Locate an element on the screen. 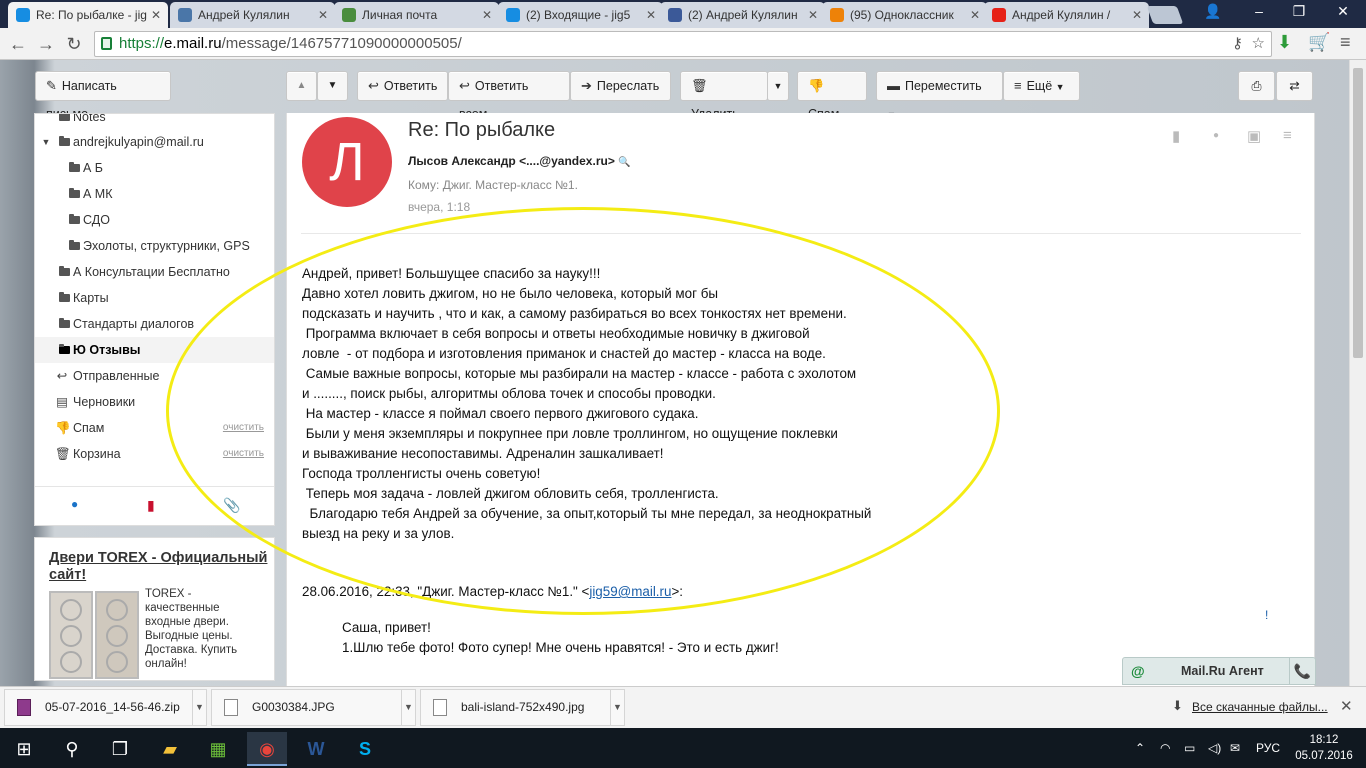 The image size is (1366, 768). download-item: G0030384.JPG ▼ is located at coordinates (313, 707).